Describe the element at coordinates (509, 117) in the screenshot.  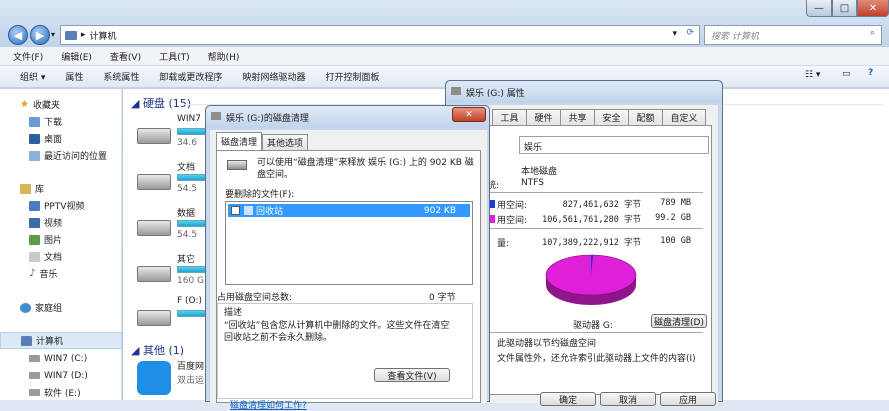
I see `tab-tools: 工具` at that location.